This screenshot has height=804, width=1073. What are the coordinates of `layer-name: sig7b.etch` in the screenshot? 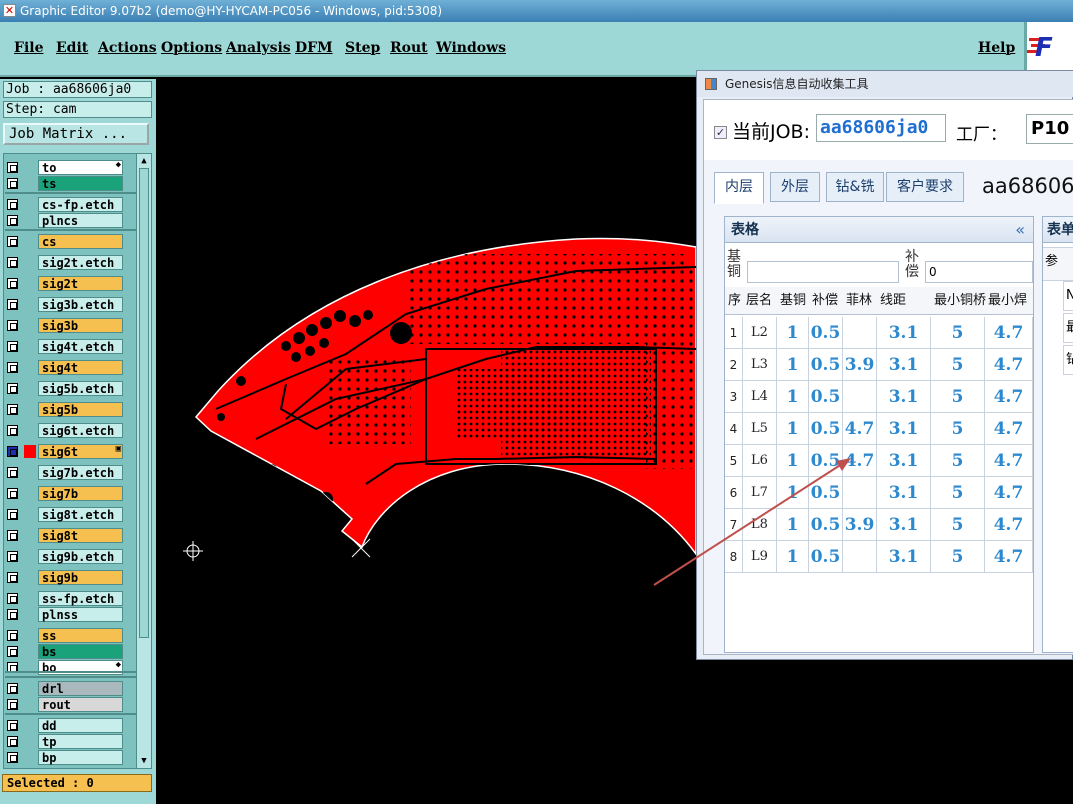 It's located at (80, 472).